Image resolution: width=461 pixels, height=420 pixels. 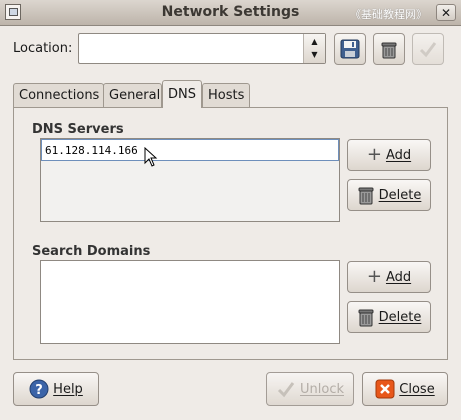 What do you see at coordinates (190, 150) in the screenshot?
I see `dns-server-row` at bounding box center [190, 150].